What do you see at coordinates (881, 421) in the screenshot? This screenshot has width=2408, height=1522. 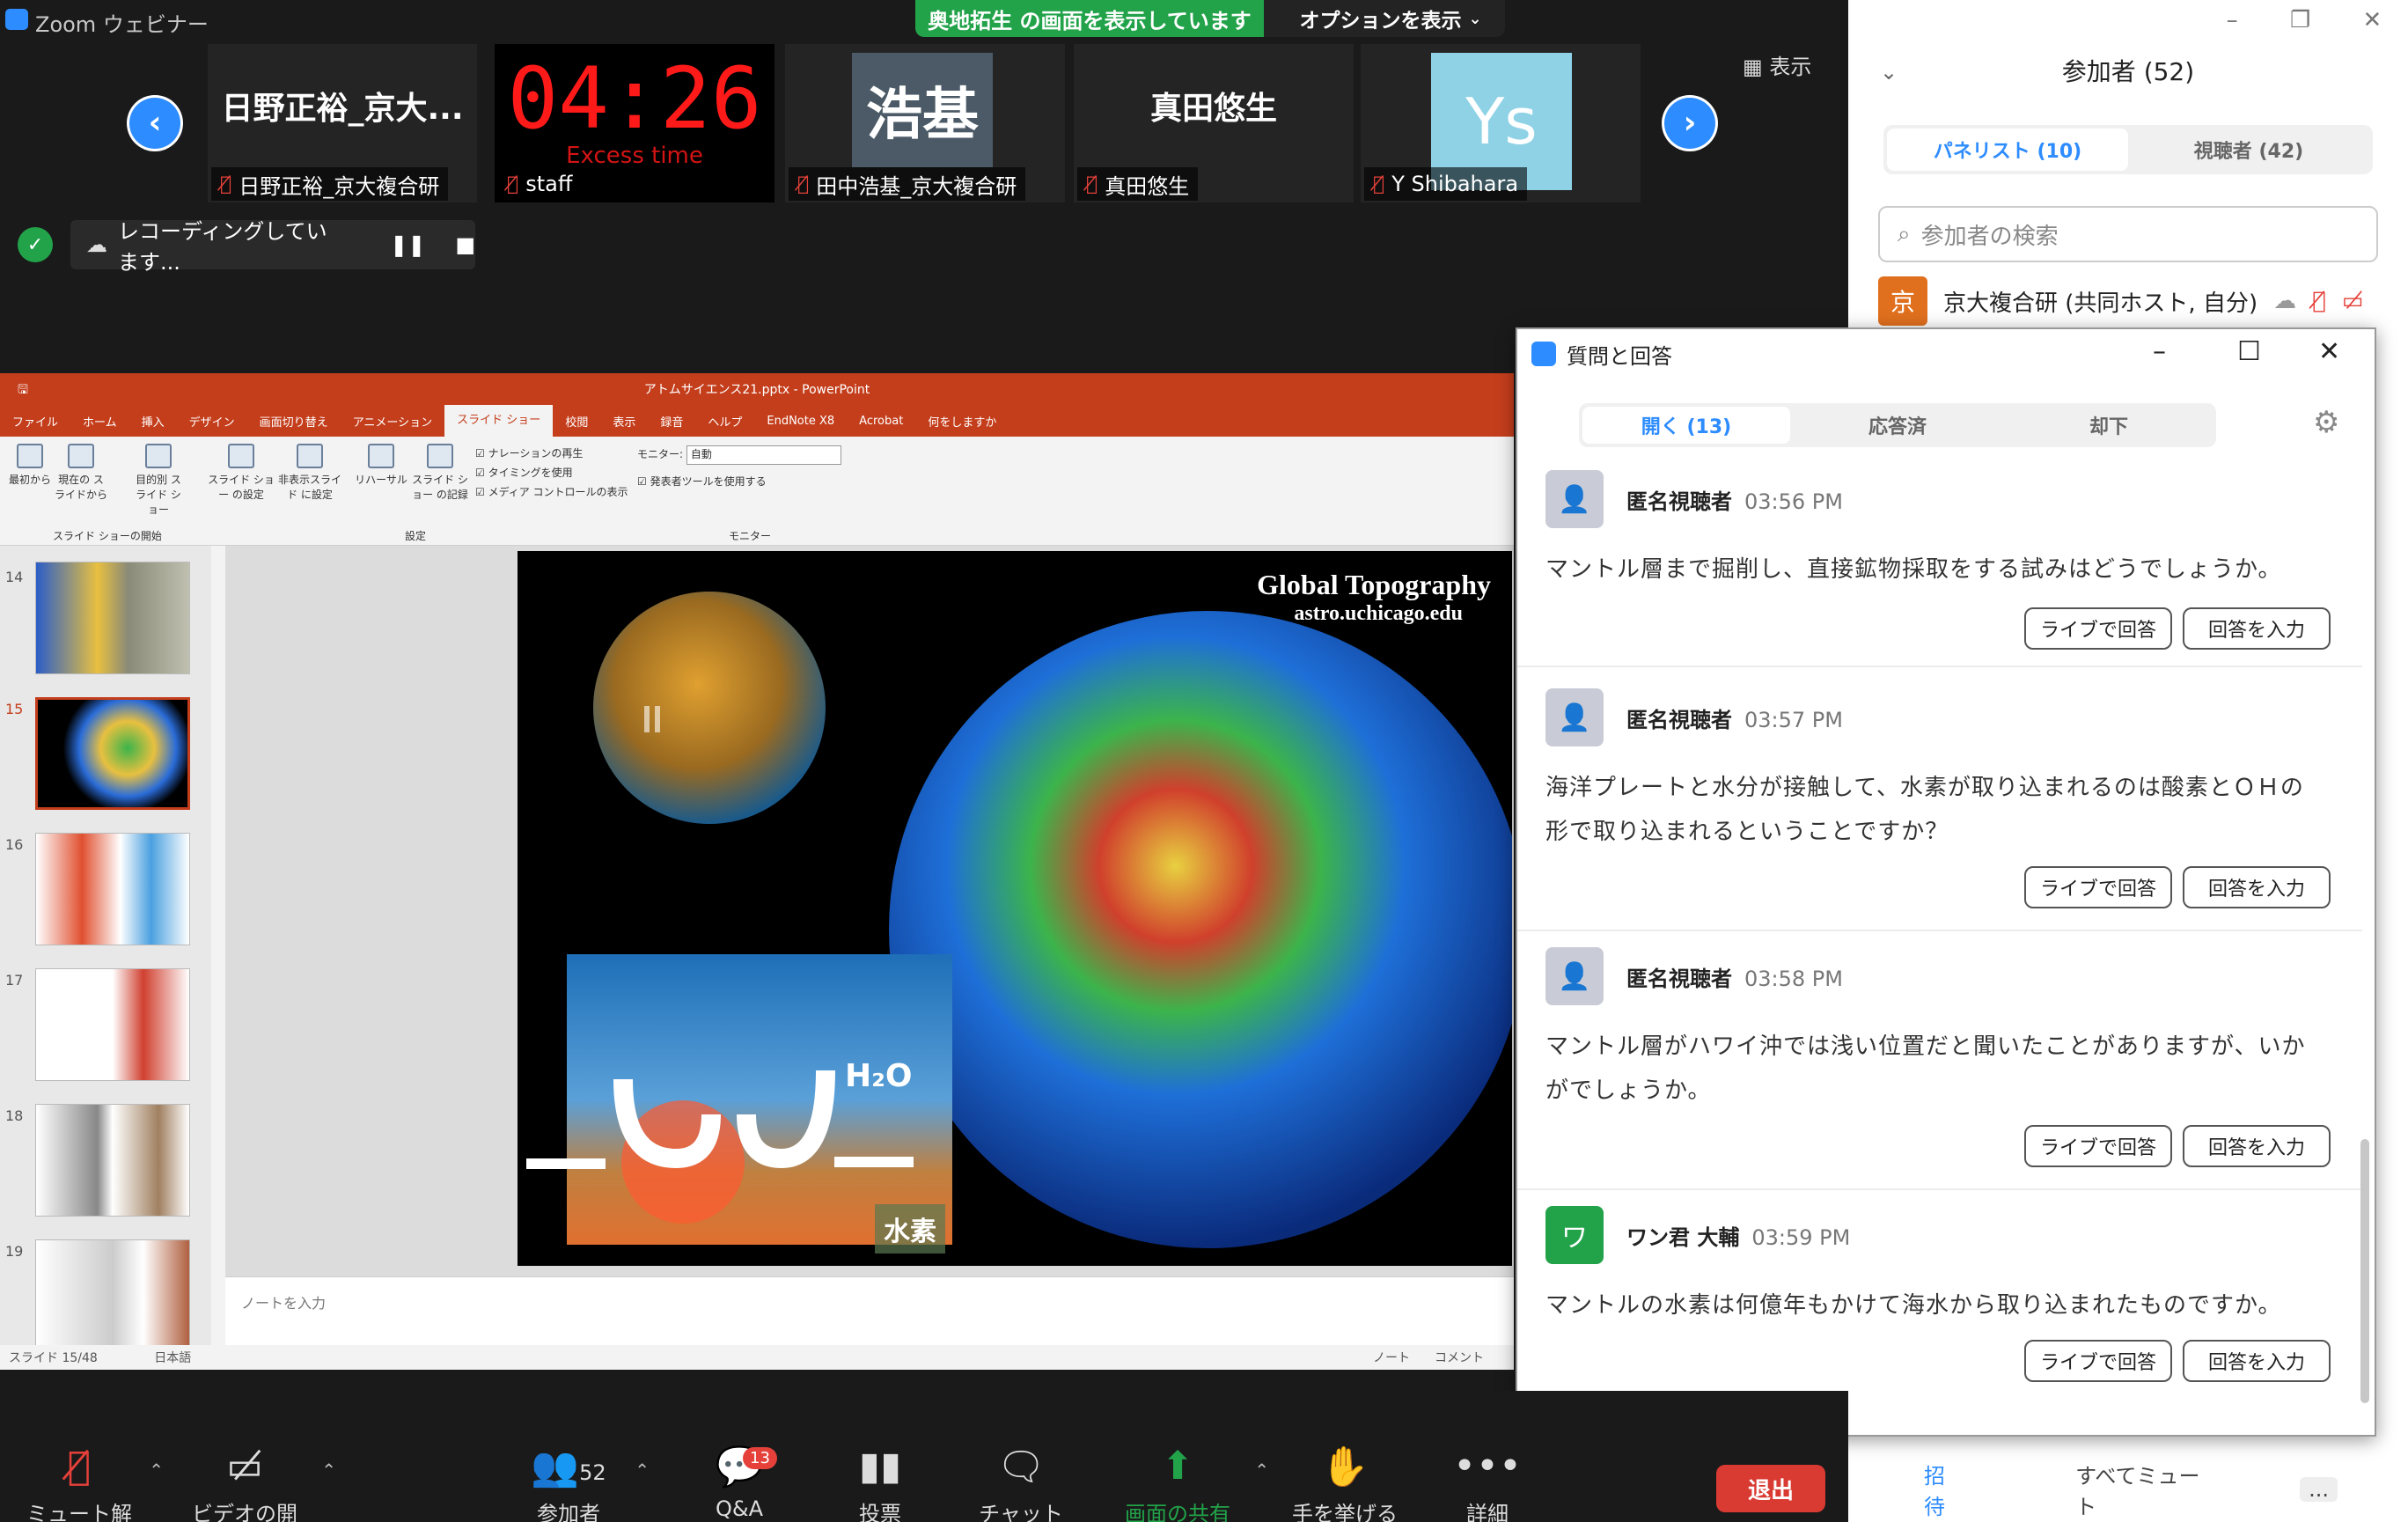 I see `tab-acrobat: Acrobat` at bounding box center [881, 421].